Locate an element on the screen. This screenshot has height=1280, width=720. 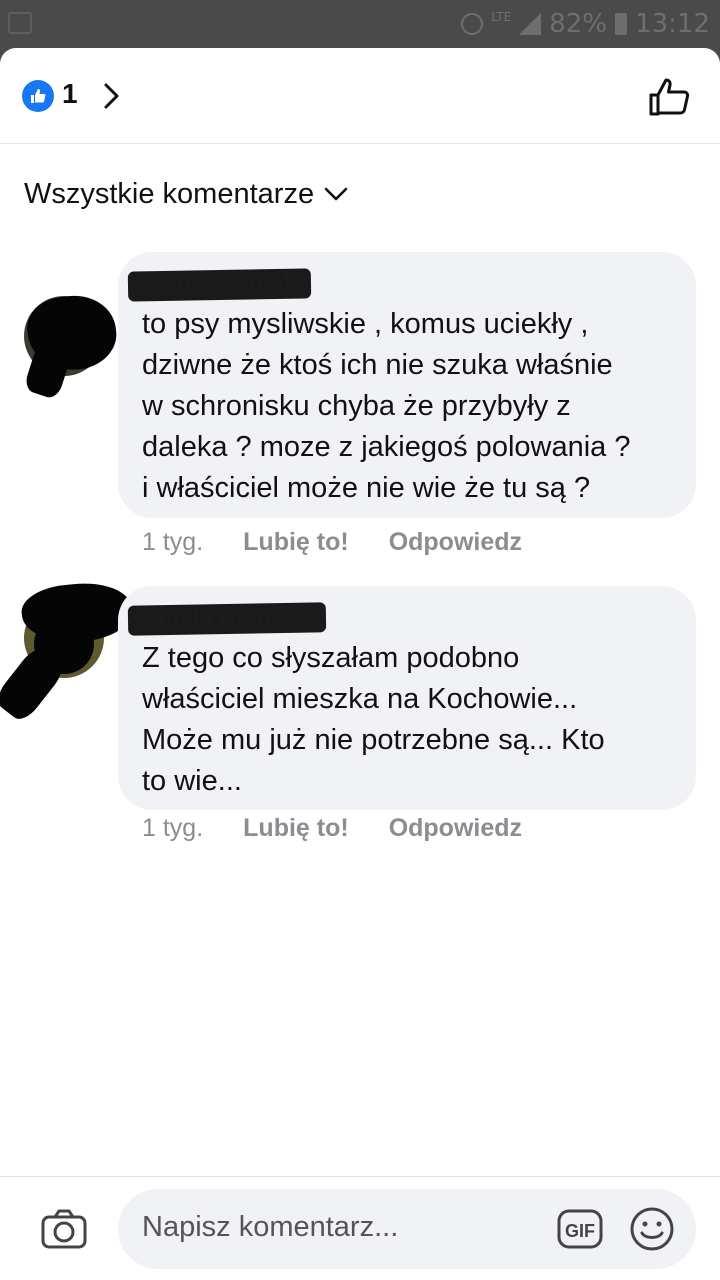
alarm-icon is located at coordinates (472, 24).